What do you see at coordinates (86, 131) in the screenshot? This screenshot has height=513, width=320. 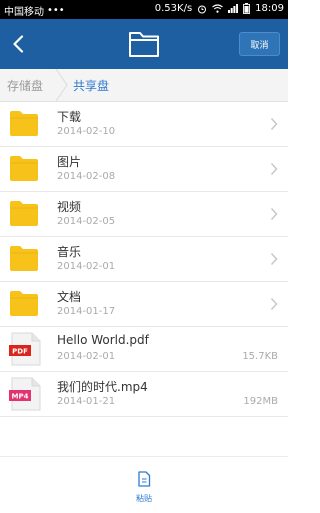 I see `item-date: 2014-02-10` at bounding box center [86, 131].